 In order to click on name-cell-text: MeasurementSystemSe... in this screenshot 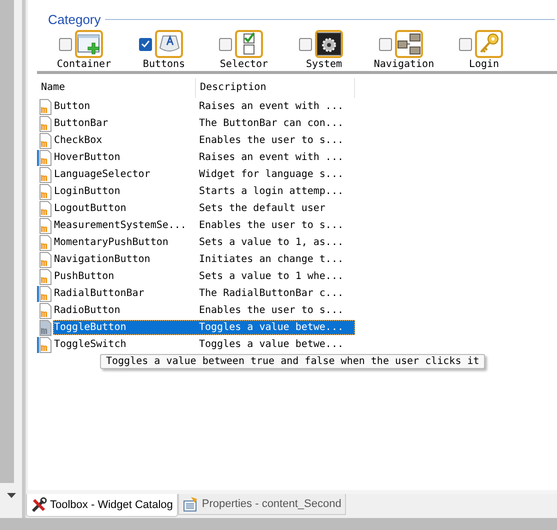, I will do `click(120, 225)`.